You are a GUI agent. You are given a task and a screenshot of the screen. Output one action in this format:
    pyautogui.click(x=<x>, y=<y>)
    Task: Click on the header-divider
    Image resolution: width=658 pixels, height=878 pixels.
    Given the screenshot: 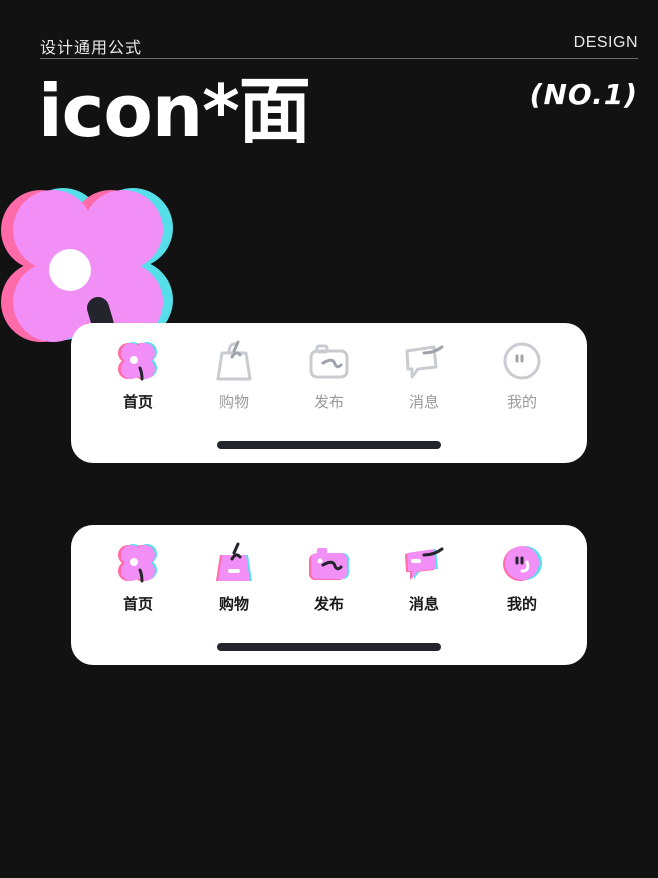 What is the action you would take?
    pyautogui.click(x=339, y=58)
    